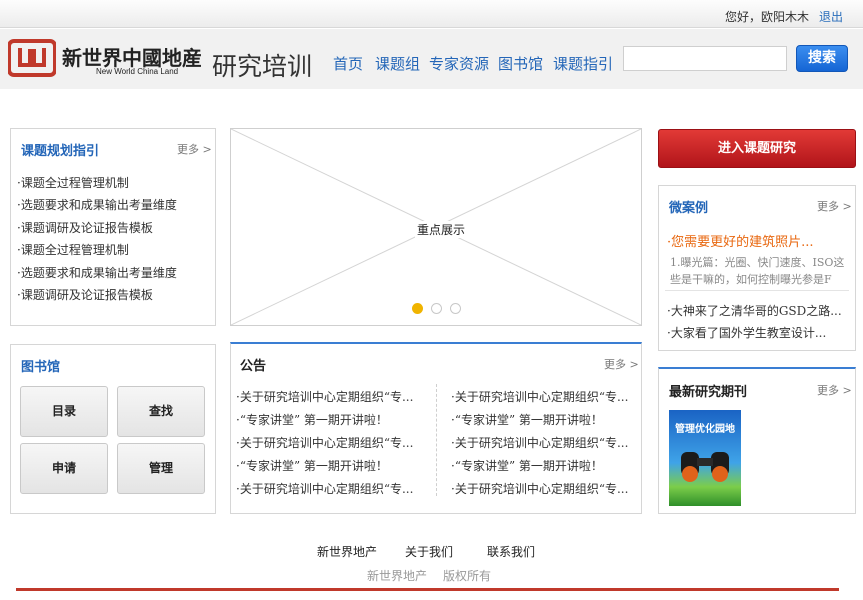 This screenshot has width=863, height=600. Describe the element at coordinates (347, 551) in the screenshot. I see `footer-link-company: 新世界地产` at that location.